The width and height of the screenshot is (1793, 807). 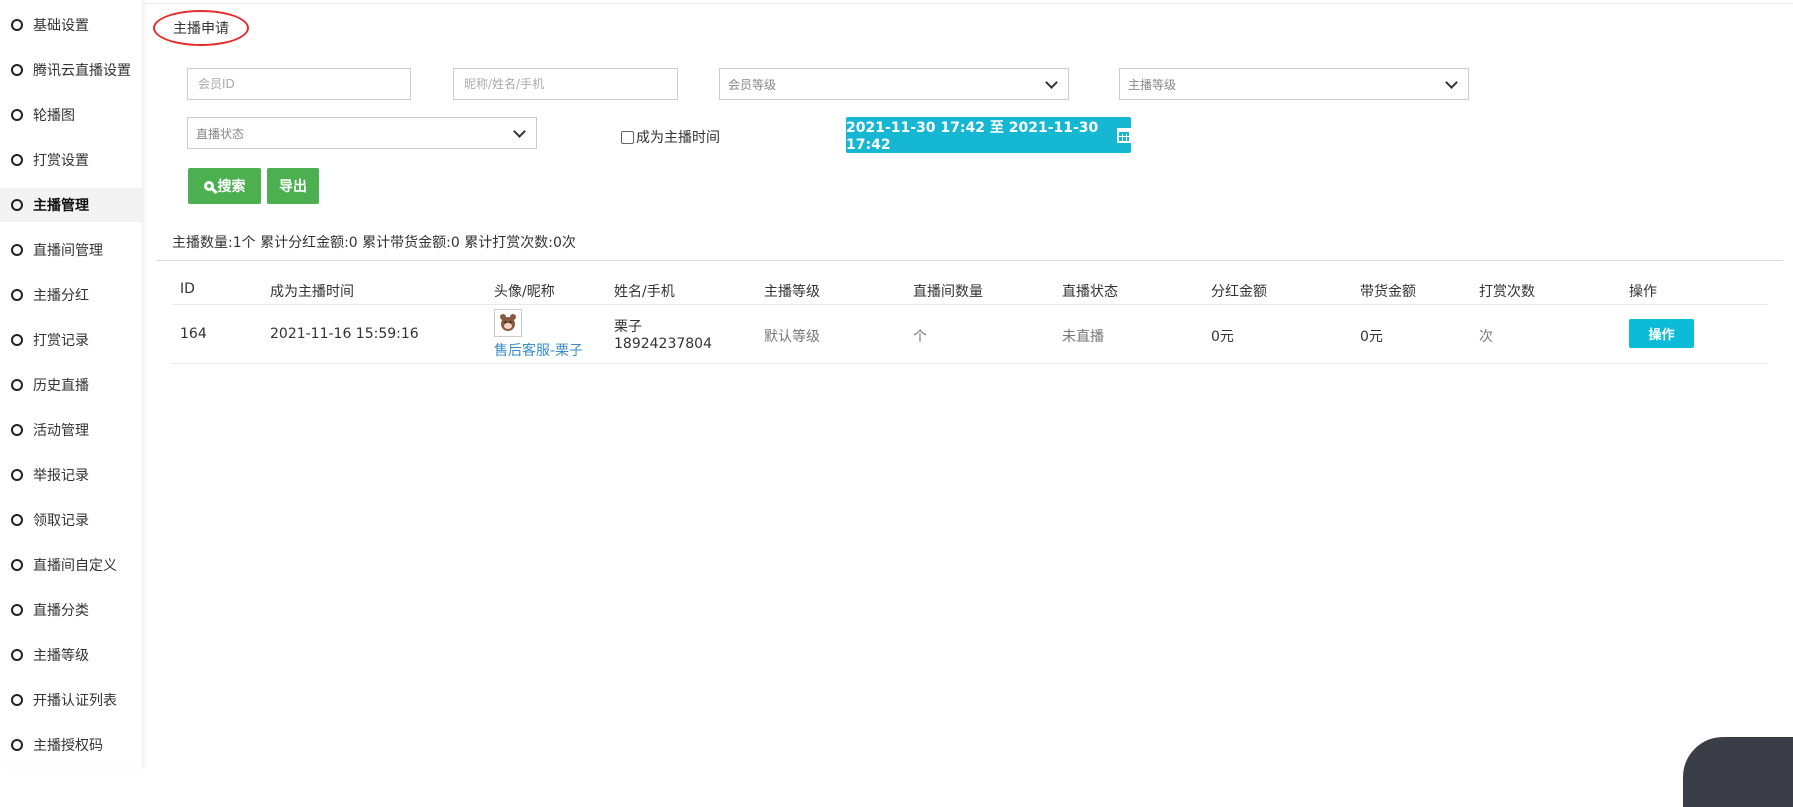 What do you see at coordinates (1643, 292) in the screenshot?
I see `header-op: 操作` at bounding box center [1643, 292].